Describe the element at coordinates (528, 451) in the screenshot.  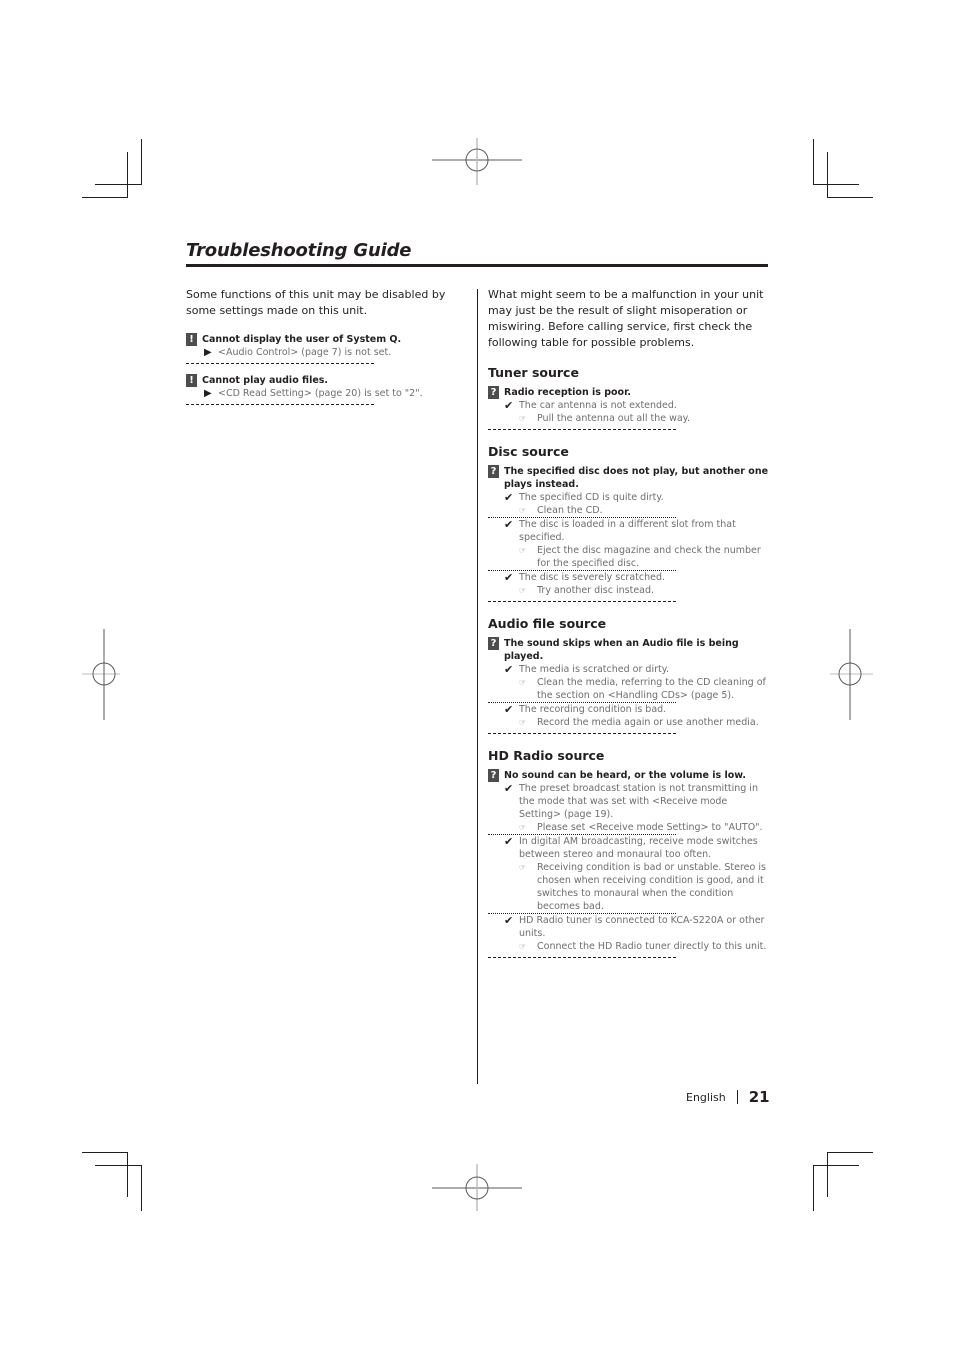
I see `section-heading: Disc source` at that location.